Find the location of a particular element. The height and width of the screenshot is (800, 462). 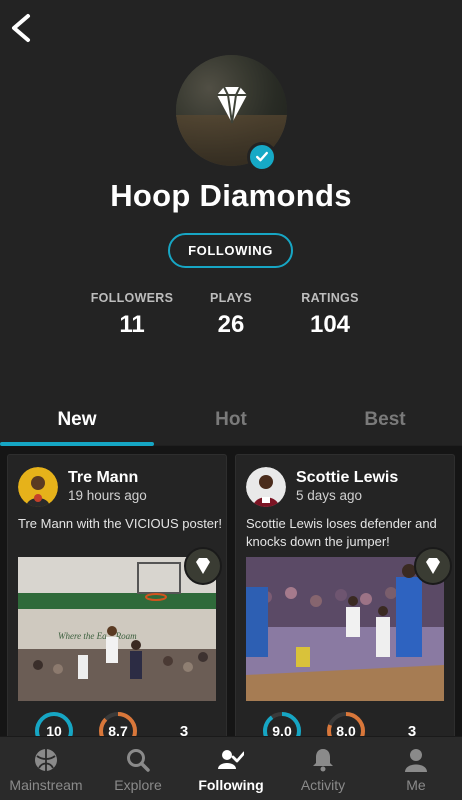

stat-label: PLAYS is located at coordinates (231, 298).